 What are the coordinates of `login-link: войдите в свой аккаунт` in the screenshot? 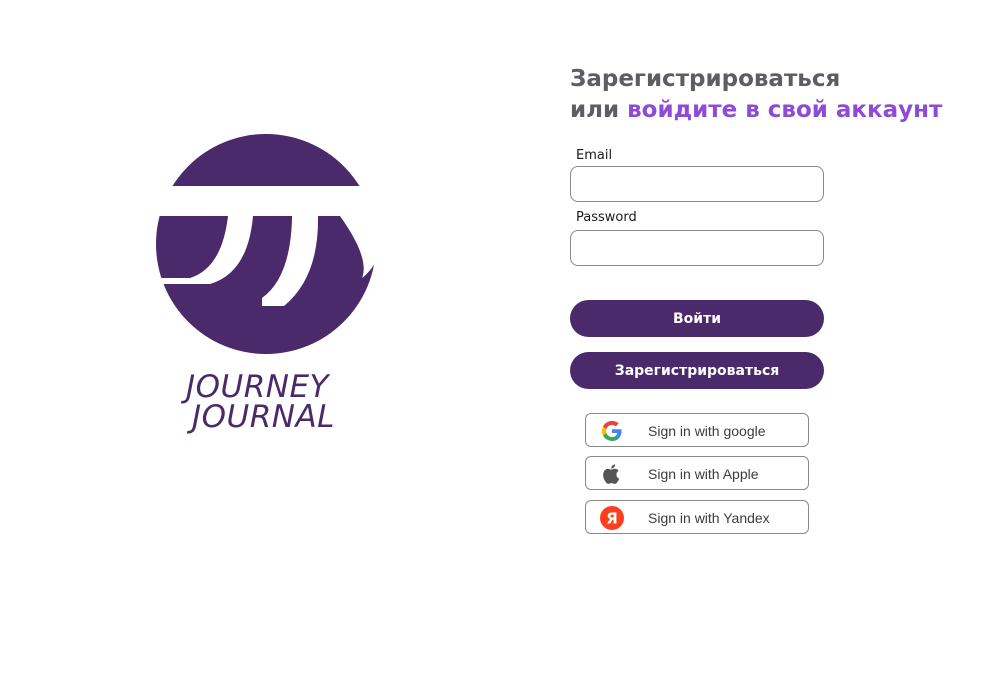 It's located at (784, 110).